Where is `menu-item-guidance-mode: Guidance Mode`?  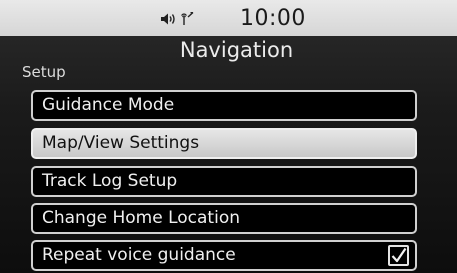 menu-item-guidance-mode: Guidance Mode is located at coordinates (224, 105).